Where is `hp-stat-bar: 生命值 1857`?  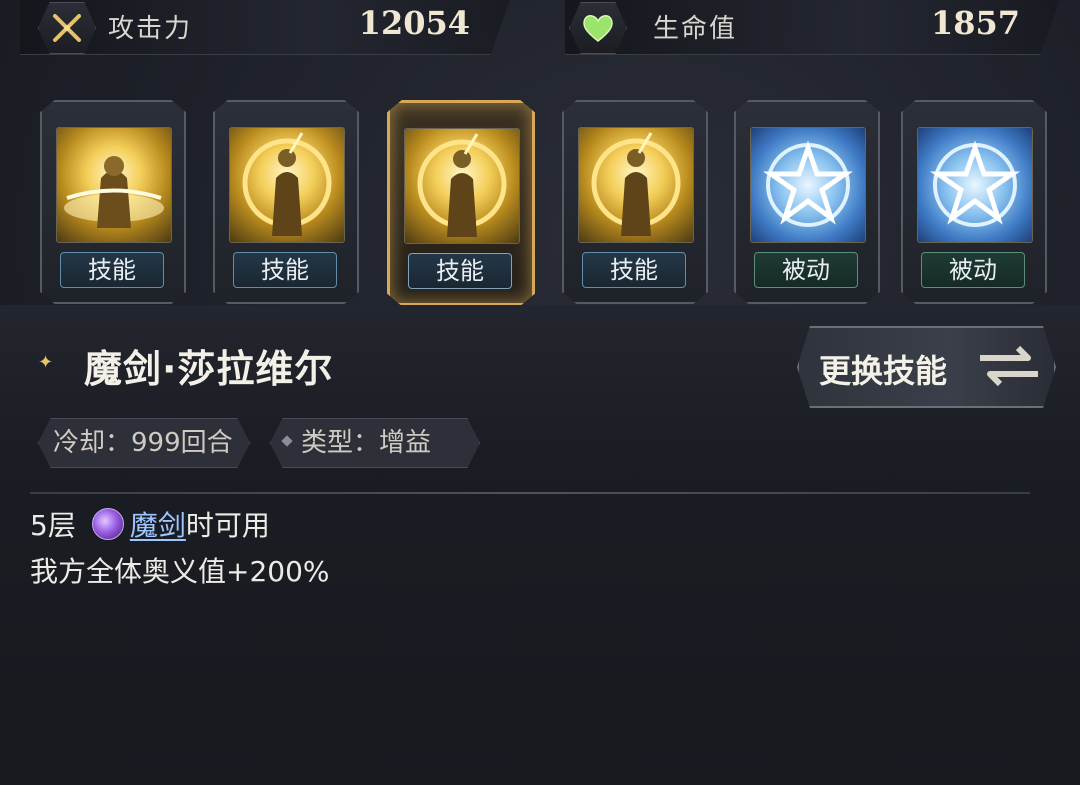 hp-stat-bar: 生命值 1857 is located at coordinates (812, 27).